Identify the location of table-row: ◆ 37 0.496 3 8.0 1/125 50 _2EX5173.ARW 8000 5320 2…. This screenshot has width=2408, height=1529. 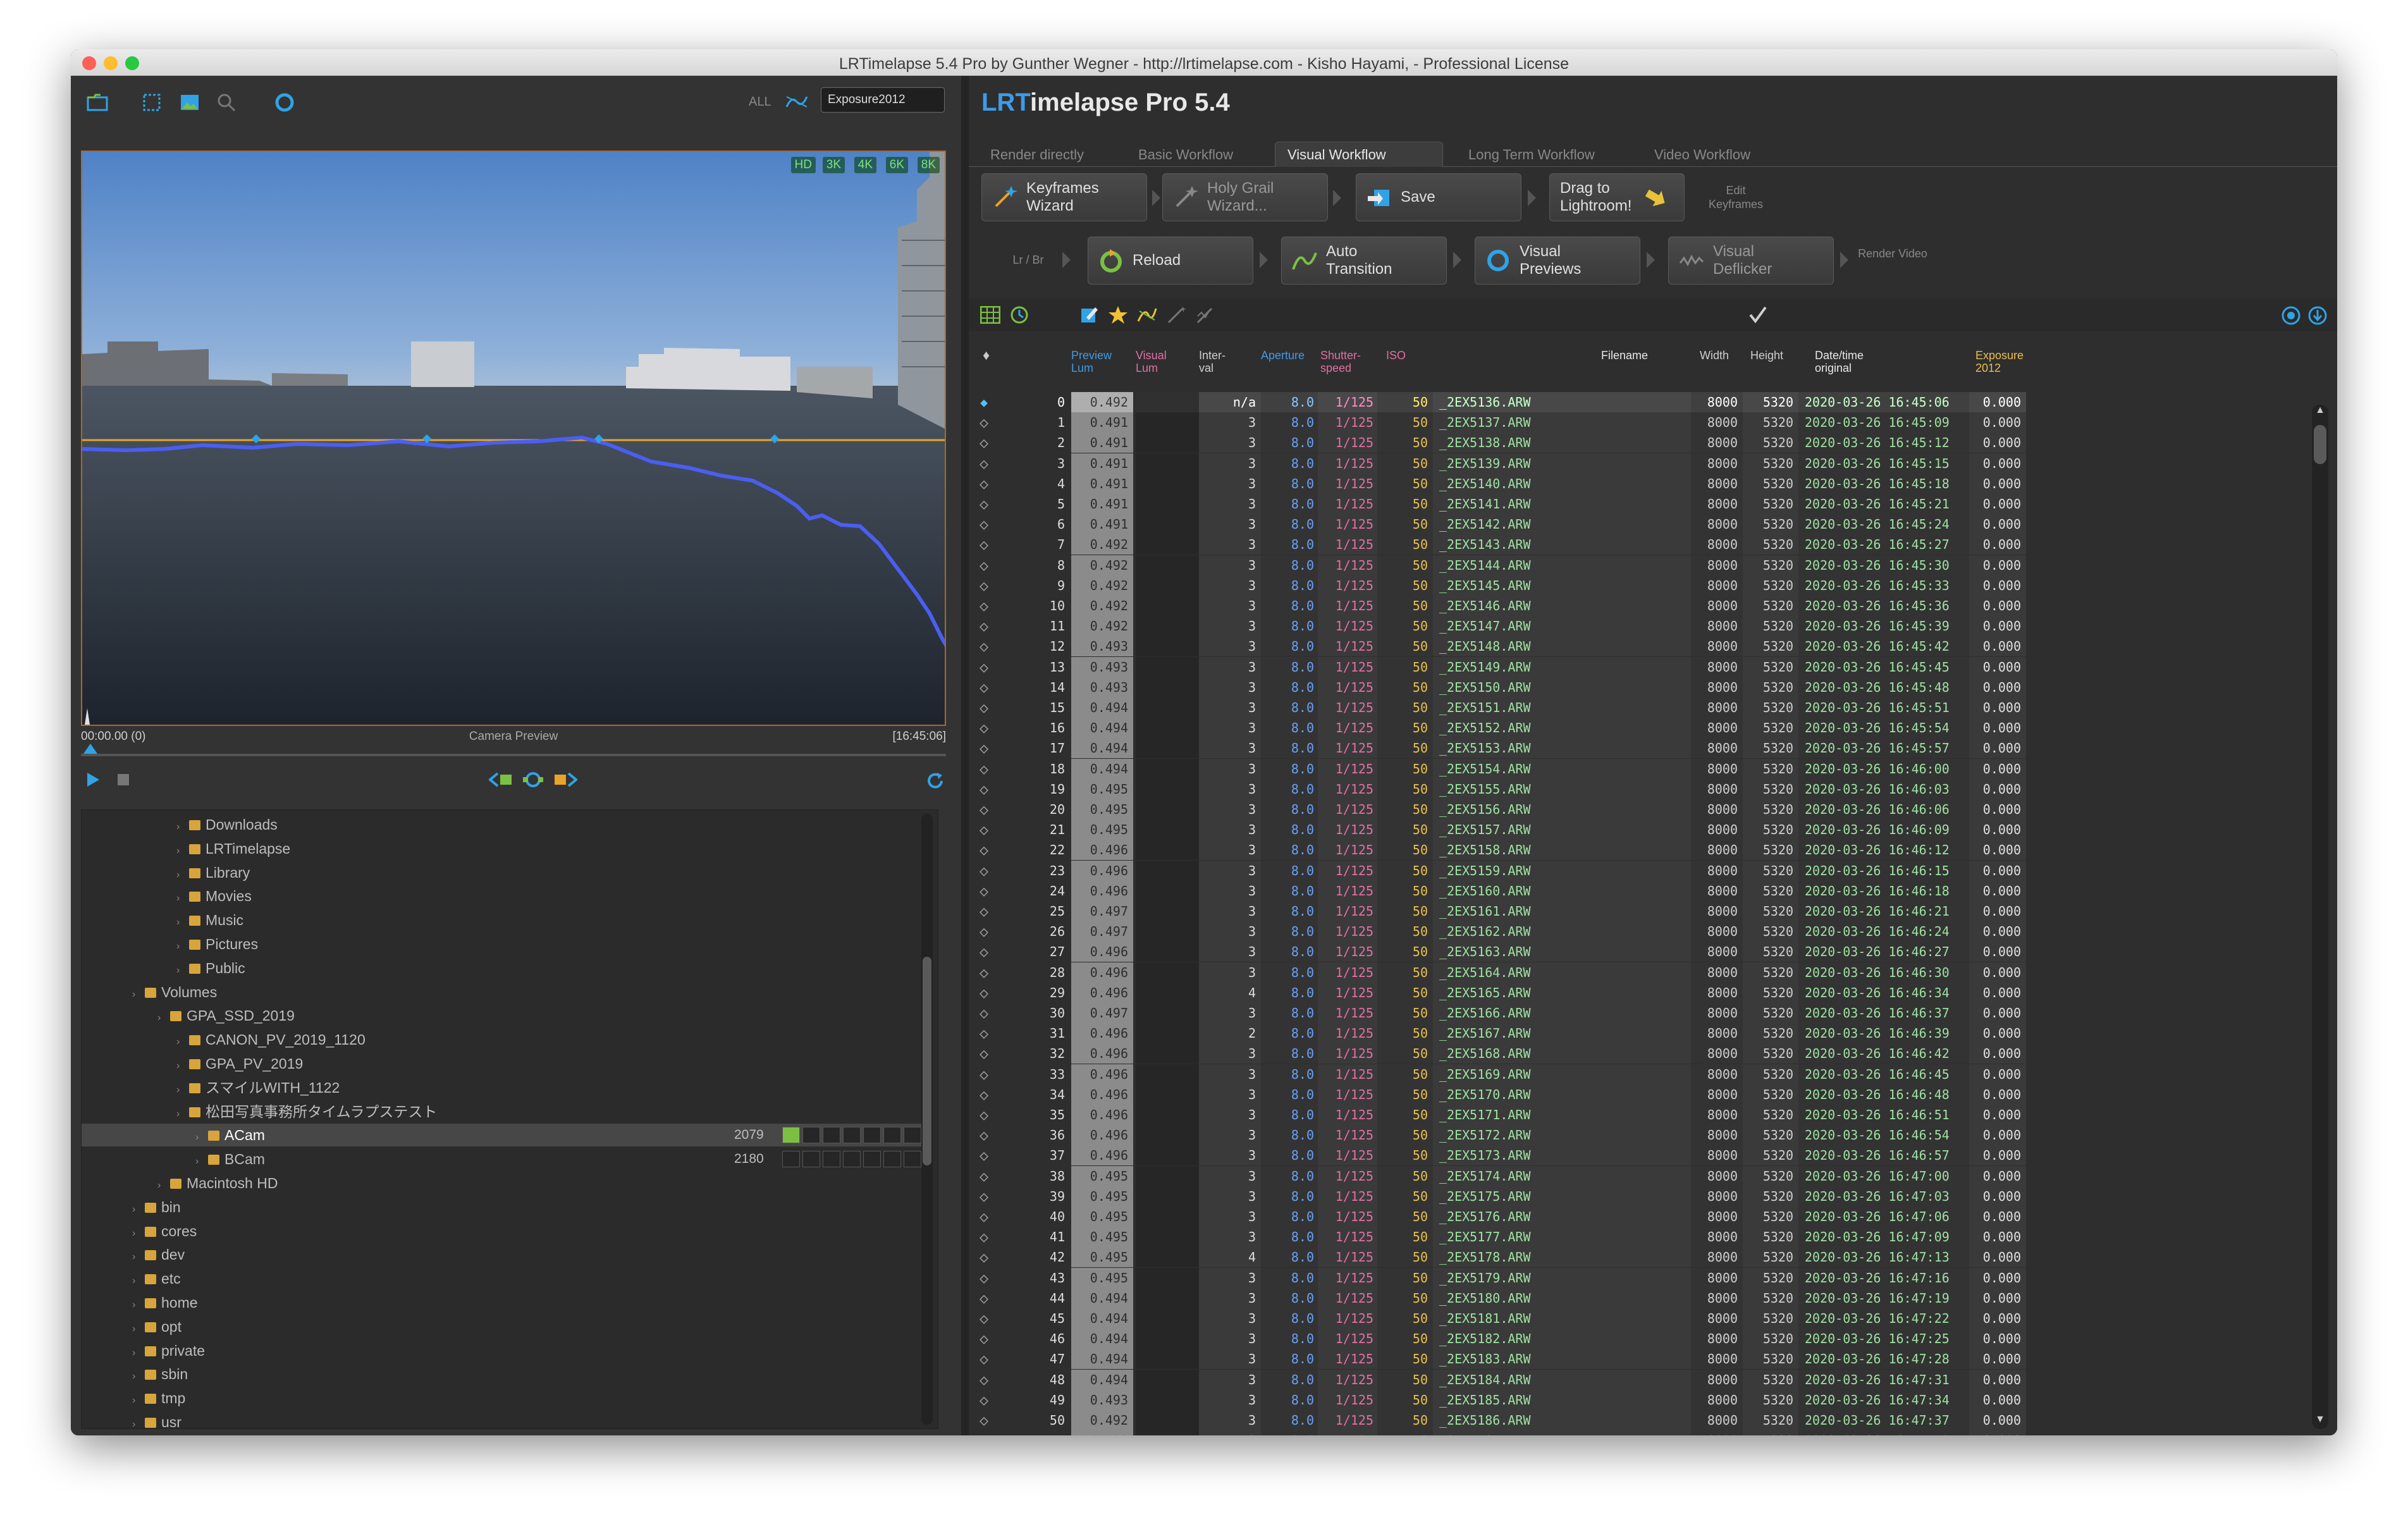
(1501, 1155).